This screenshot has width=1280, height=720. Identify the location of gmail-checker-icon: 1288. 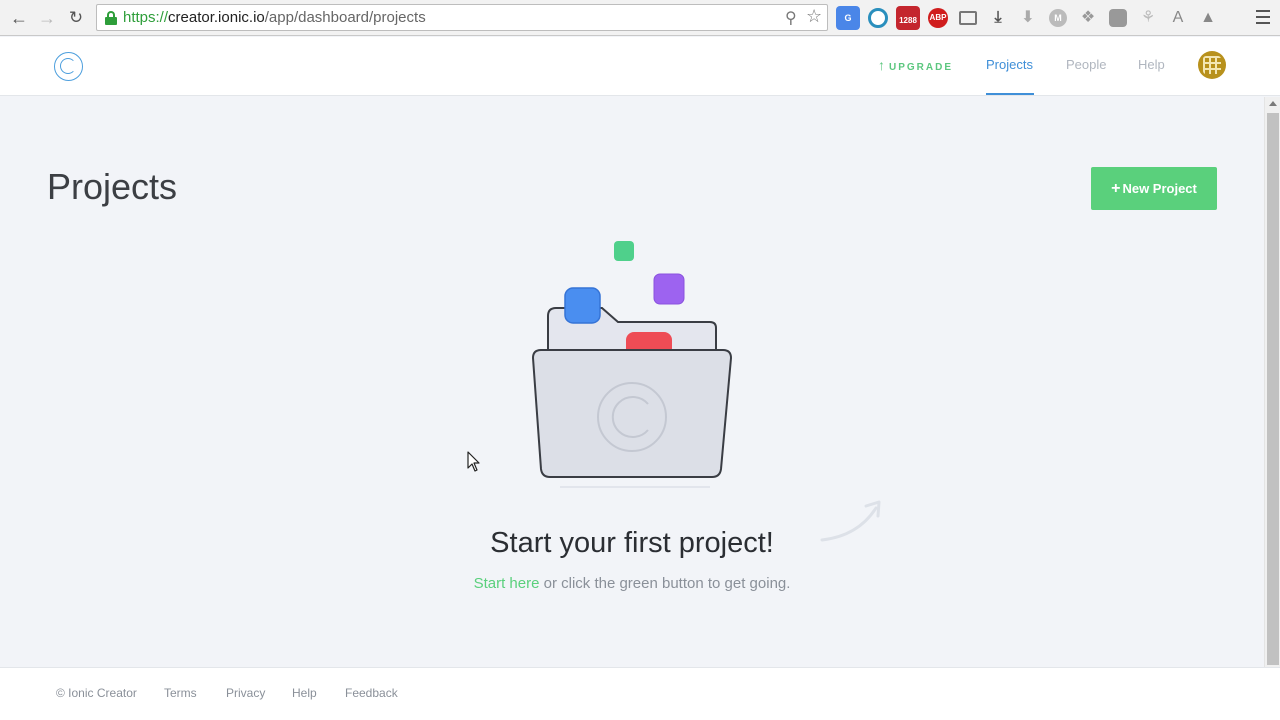
(908, 18).